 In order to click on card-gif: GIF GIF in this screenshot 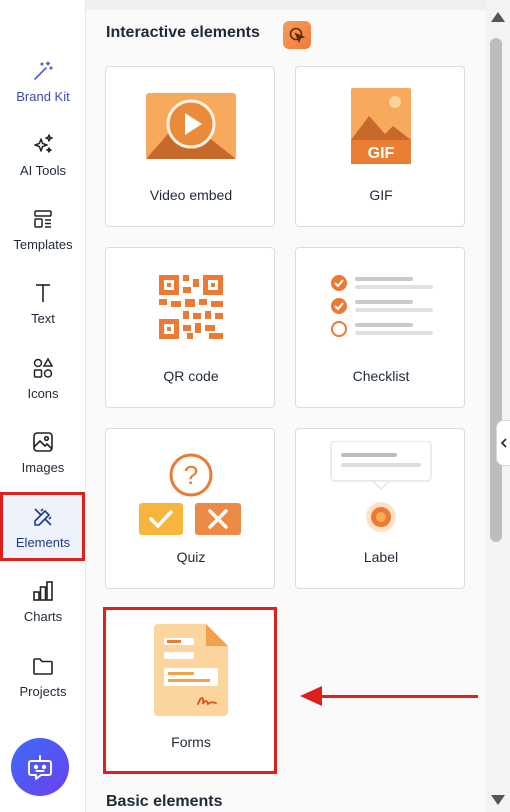, I will do `click(380, 146)`.